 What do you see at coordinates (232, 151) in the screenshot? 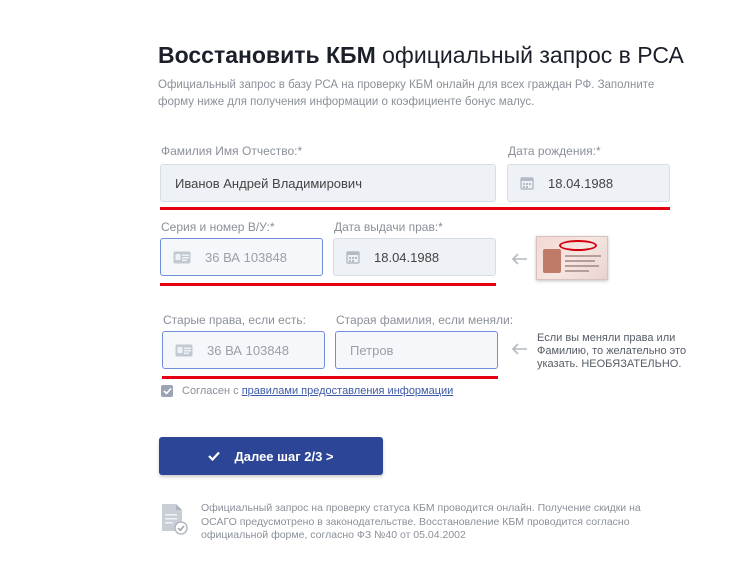
I see `fio-label: Фамилия Имя Отчество:*` at bounding box center [232, 151].